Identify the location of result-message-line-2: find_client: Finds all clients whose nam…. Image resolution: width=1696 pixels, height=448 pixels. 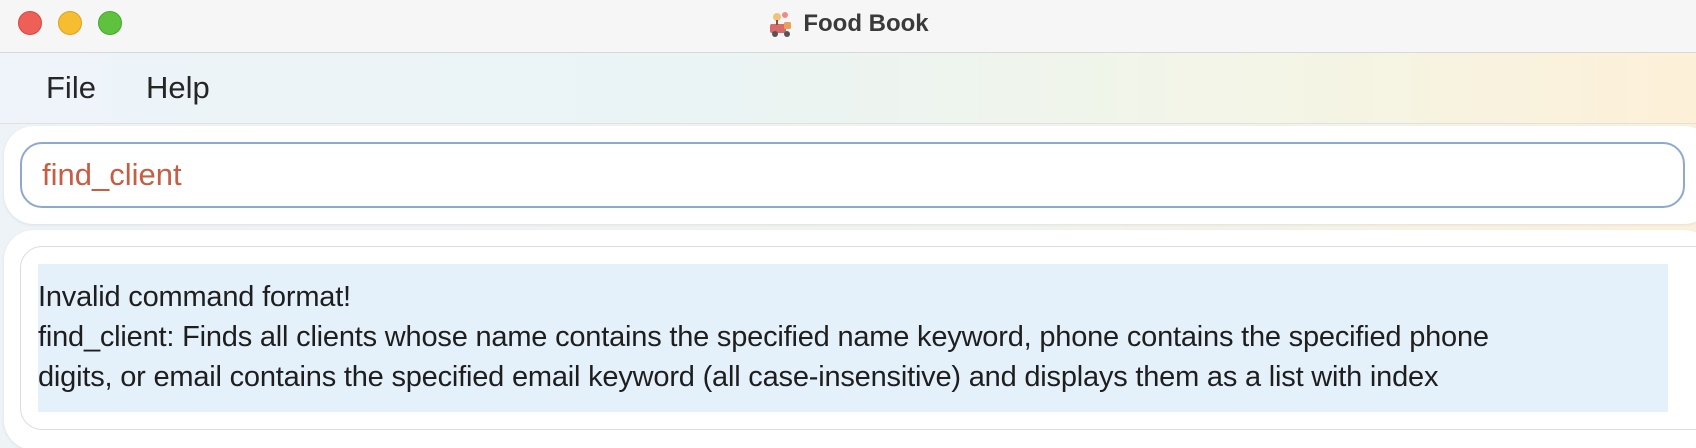
(763, 337).